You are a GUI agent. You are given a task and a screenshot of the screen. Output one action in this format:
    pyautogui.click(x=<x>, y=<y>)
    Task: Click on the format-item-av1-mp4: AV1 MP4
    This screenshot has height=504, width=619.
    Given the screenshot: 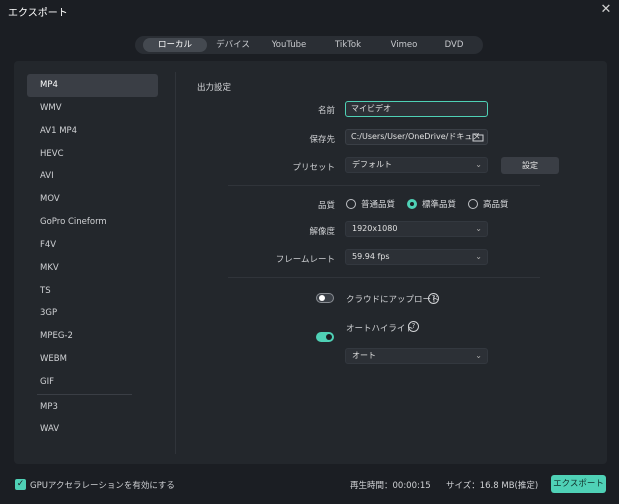 What is the action you would take?
    pyautogui.click(x=92, y=131)
    